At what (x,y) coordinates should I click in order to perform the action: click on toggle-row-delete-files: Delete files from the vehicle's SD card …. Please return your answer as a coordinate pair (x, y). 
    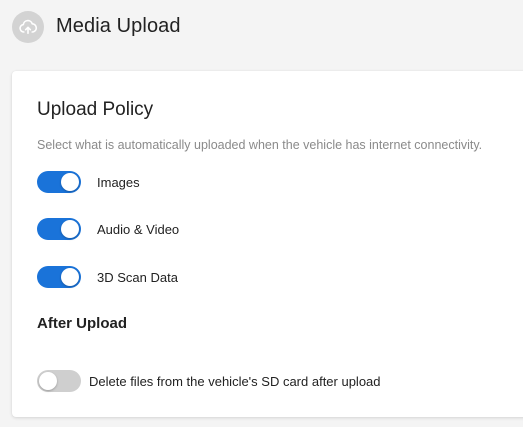
    Looking at the image, I should click on (267, 381).